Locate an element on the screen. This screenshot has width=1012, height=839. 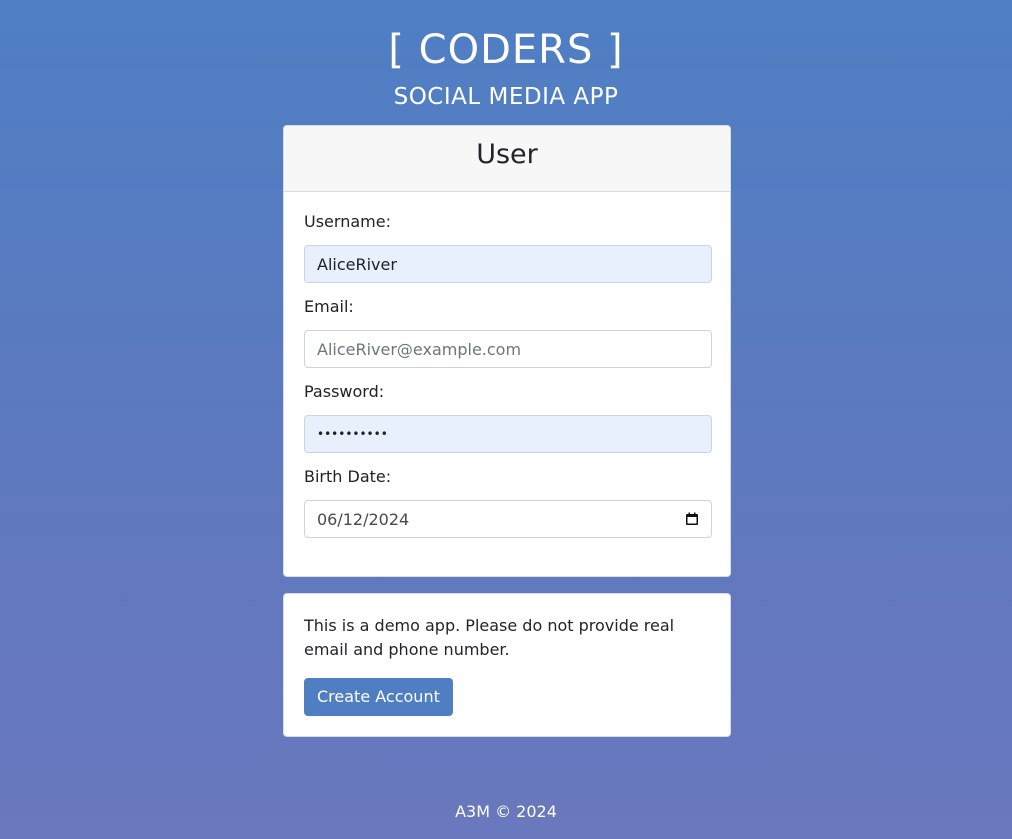
password-value: •••••••••• is located at coordinates (352, 434).